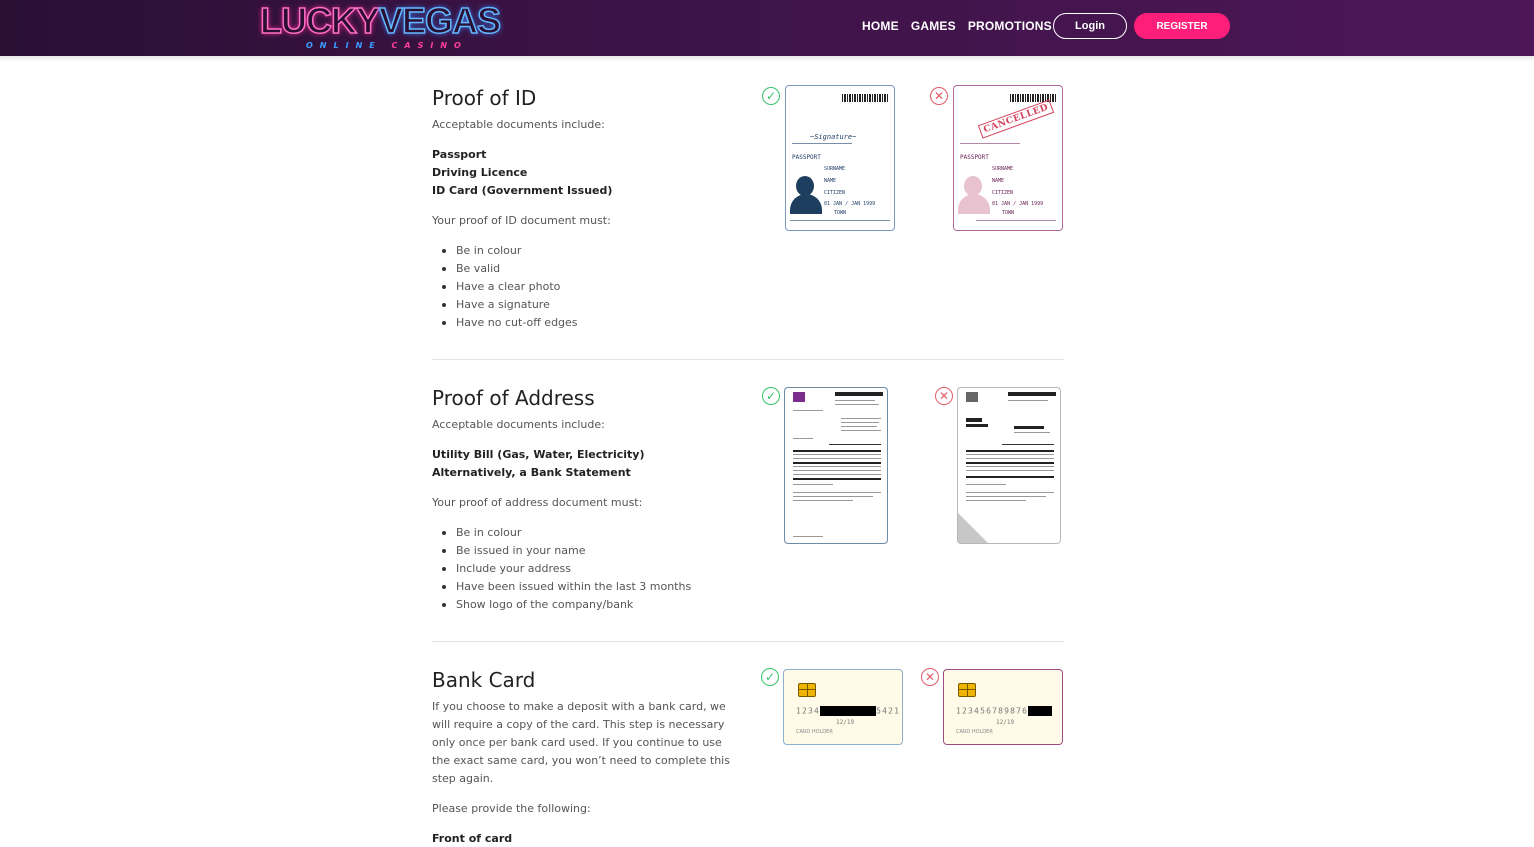 This screenshot has height=847, width=1534. I want to click on nav-games: GAMES, so click(933, 26).